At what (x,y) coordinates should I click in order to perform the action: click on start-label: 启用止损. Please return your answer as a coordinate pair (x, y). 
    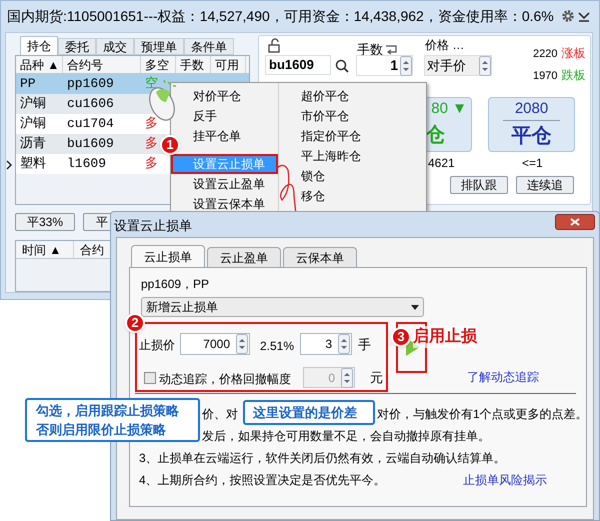
    Looking at the image, I should click on (445, 337).